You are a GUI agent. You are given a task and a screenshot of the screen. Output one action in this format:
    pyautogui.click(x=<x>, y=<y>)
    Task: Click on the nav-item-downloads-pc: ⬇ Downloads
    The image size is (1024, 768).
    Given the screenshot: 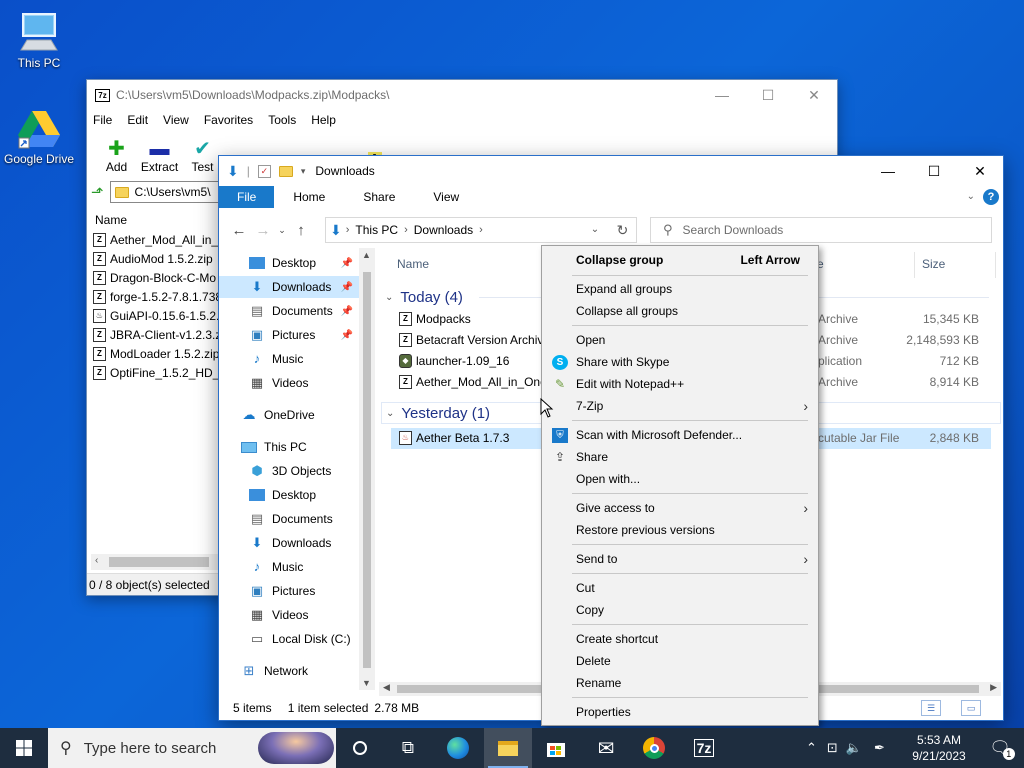 What is the action you would take?
    pyautogui.click(x=289, y=543)
    